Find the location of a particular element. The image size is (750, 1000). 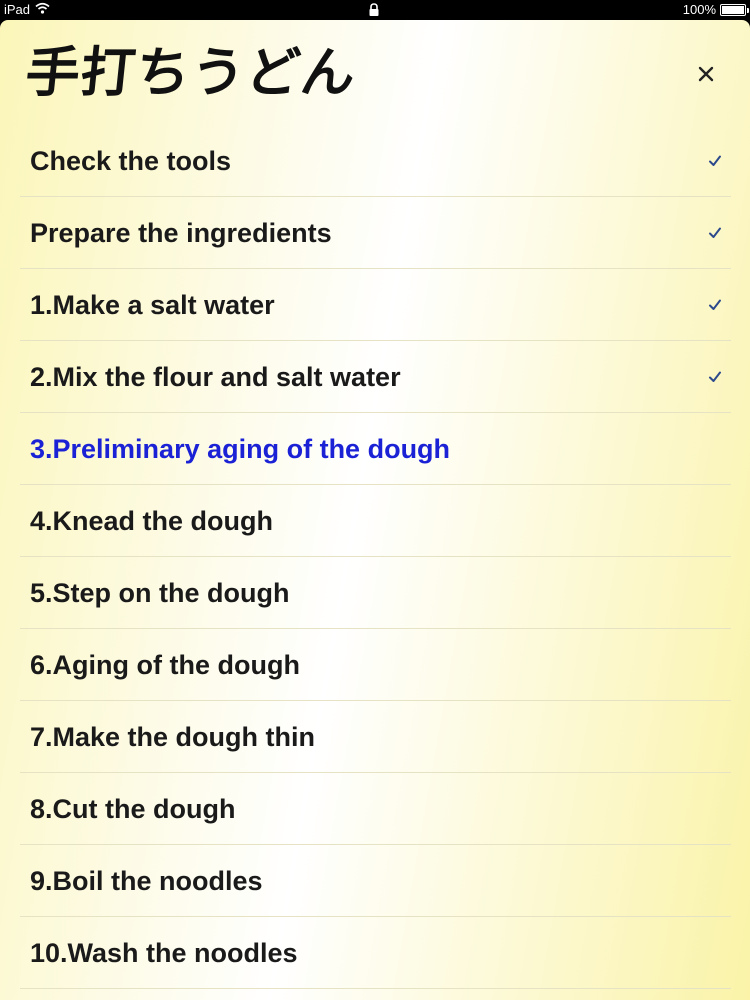

close-button is located at coordinates (706, 74).